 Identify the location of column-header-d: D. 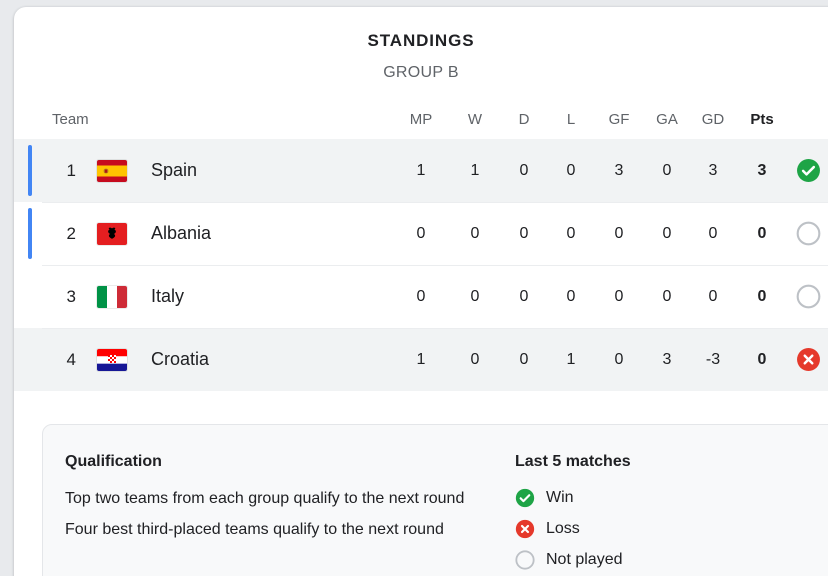
(524, 119).